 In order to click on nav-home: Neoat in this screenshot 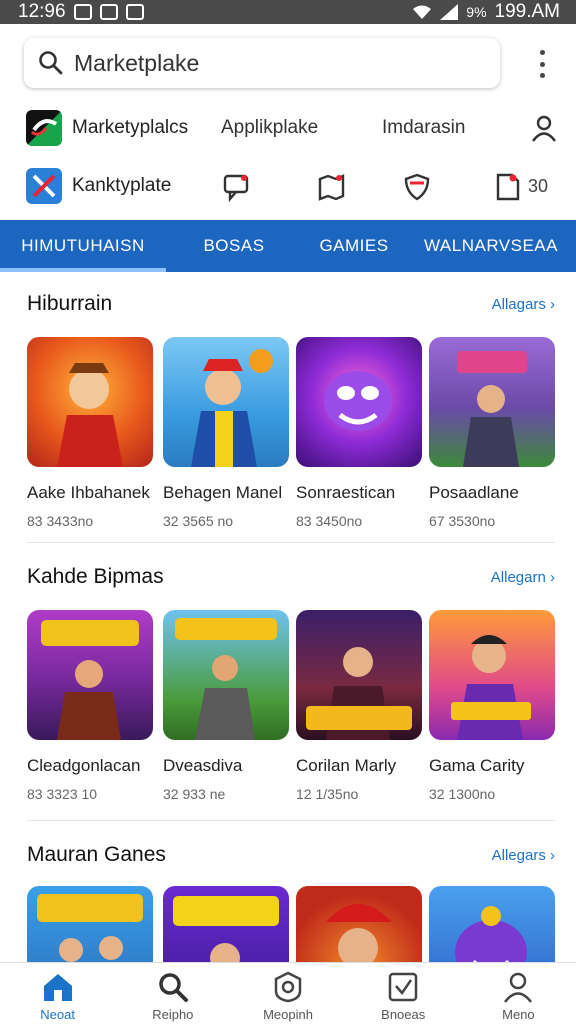, I will do `click(57, 993)`.